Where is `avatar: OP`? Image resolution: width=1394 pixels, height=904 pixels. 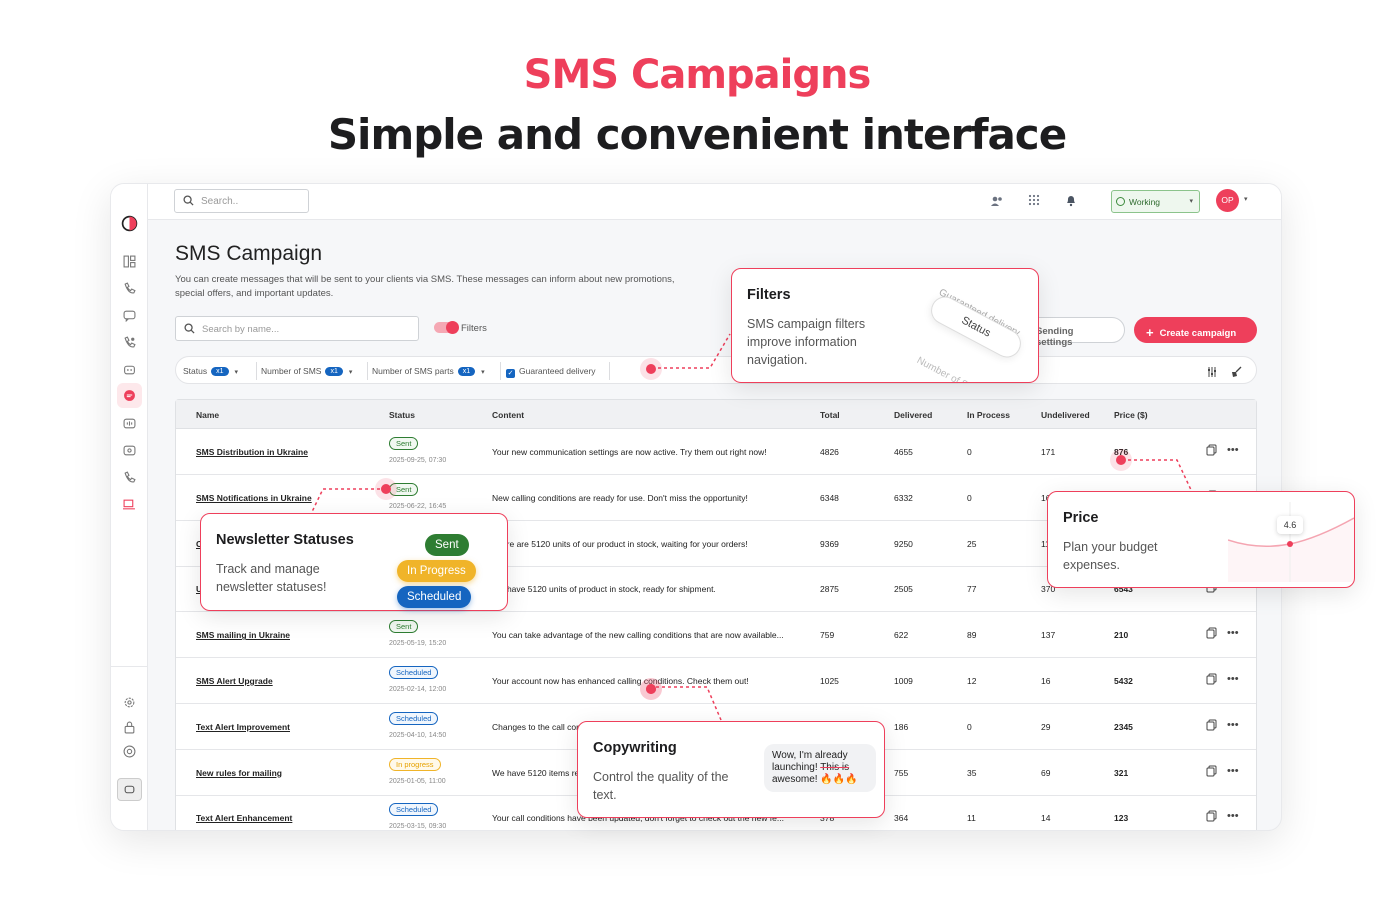 avatar: OP is located at coordinates (1227, 200).